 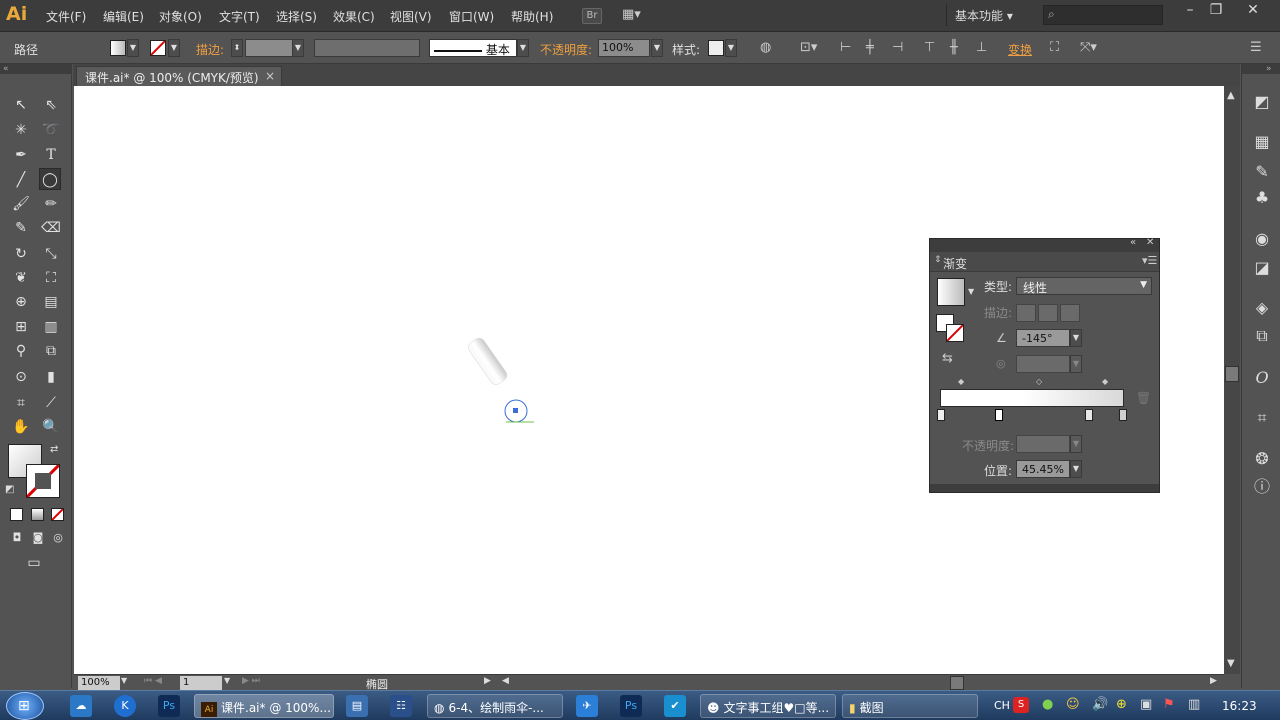 What do you see at coordinates (1261, 69) in the screenshot?
I see `dock-expand-icon: »` at bounding box center [1261, 69].